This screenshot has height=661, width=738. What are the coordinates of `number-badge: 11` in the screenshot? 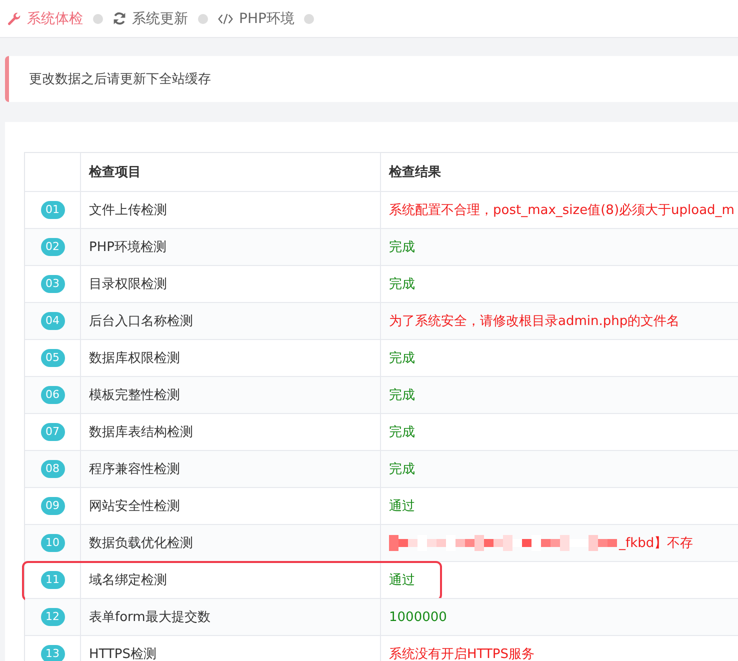 It's located at (52, 580).